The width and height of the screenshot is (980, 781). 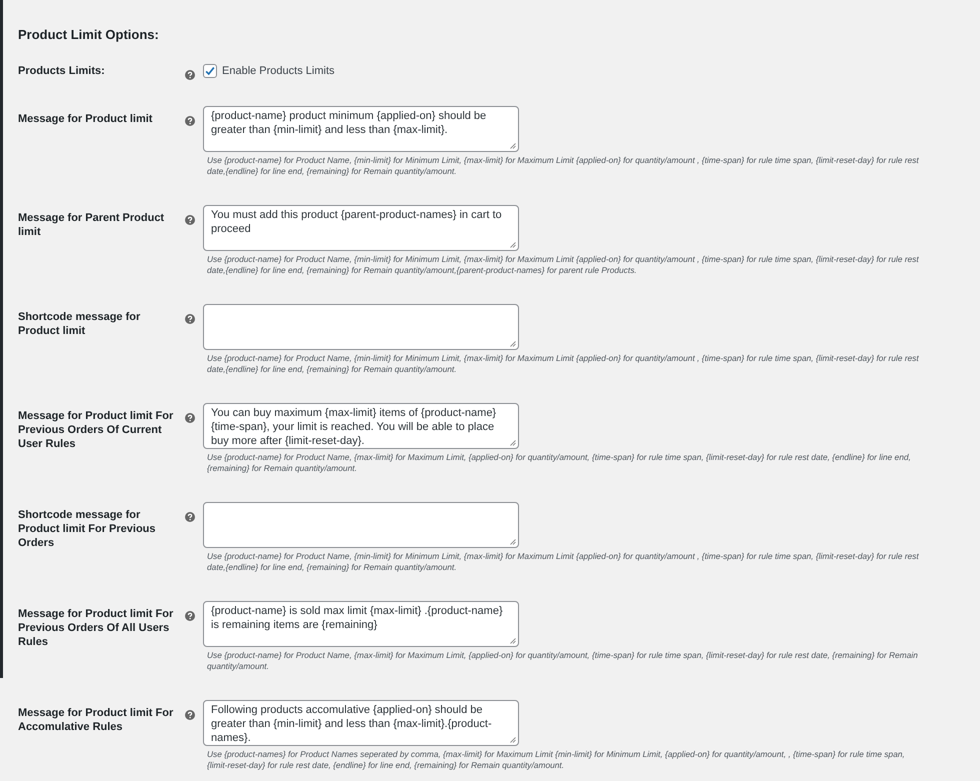 I want to click on message-field: You can buy maximum {max-limit} items of {product-name} {time-span}, your limit is reached. You will be able to place buy more after {limit-reset-day}., so click(x=361, y=426).